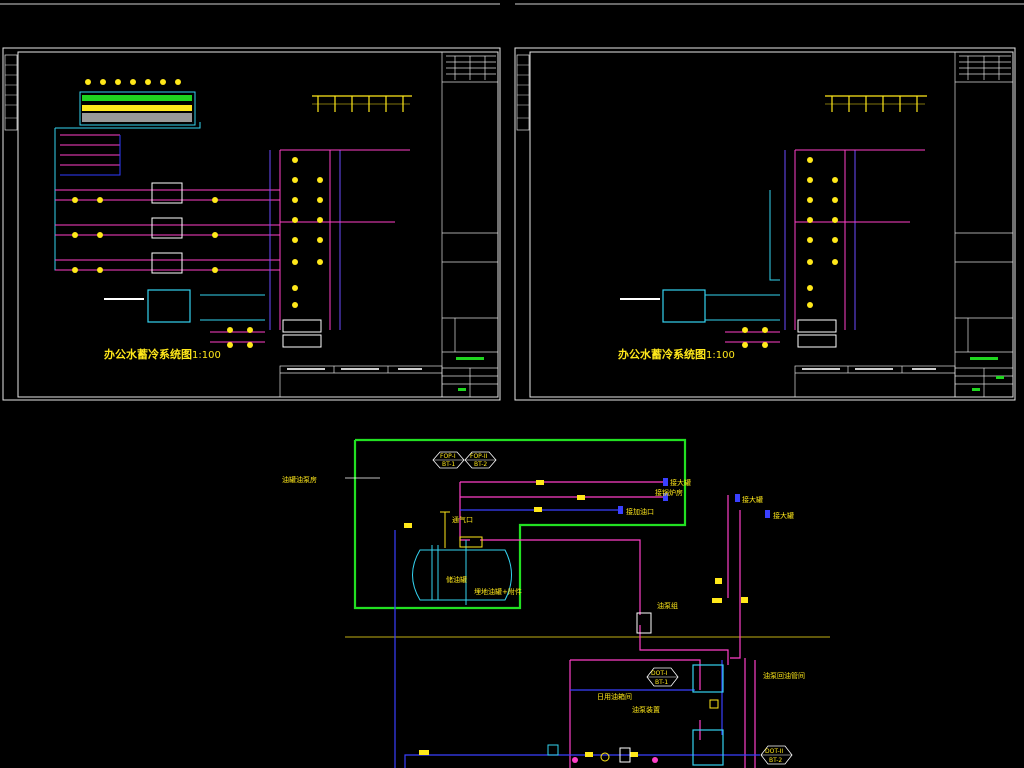 The image size is (1024, 768). What do you see at coordinates (299, 479) in the screenshot?
I see `callout-label: 油罐油泵房` at bounding box center [299, 479].